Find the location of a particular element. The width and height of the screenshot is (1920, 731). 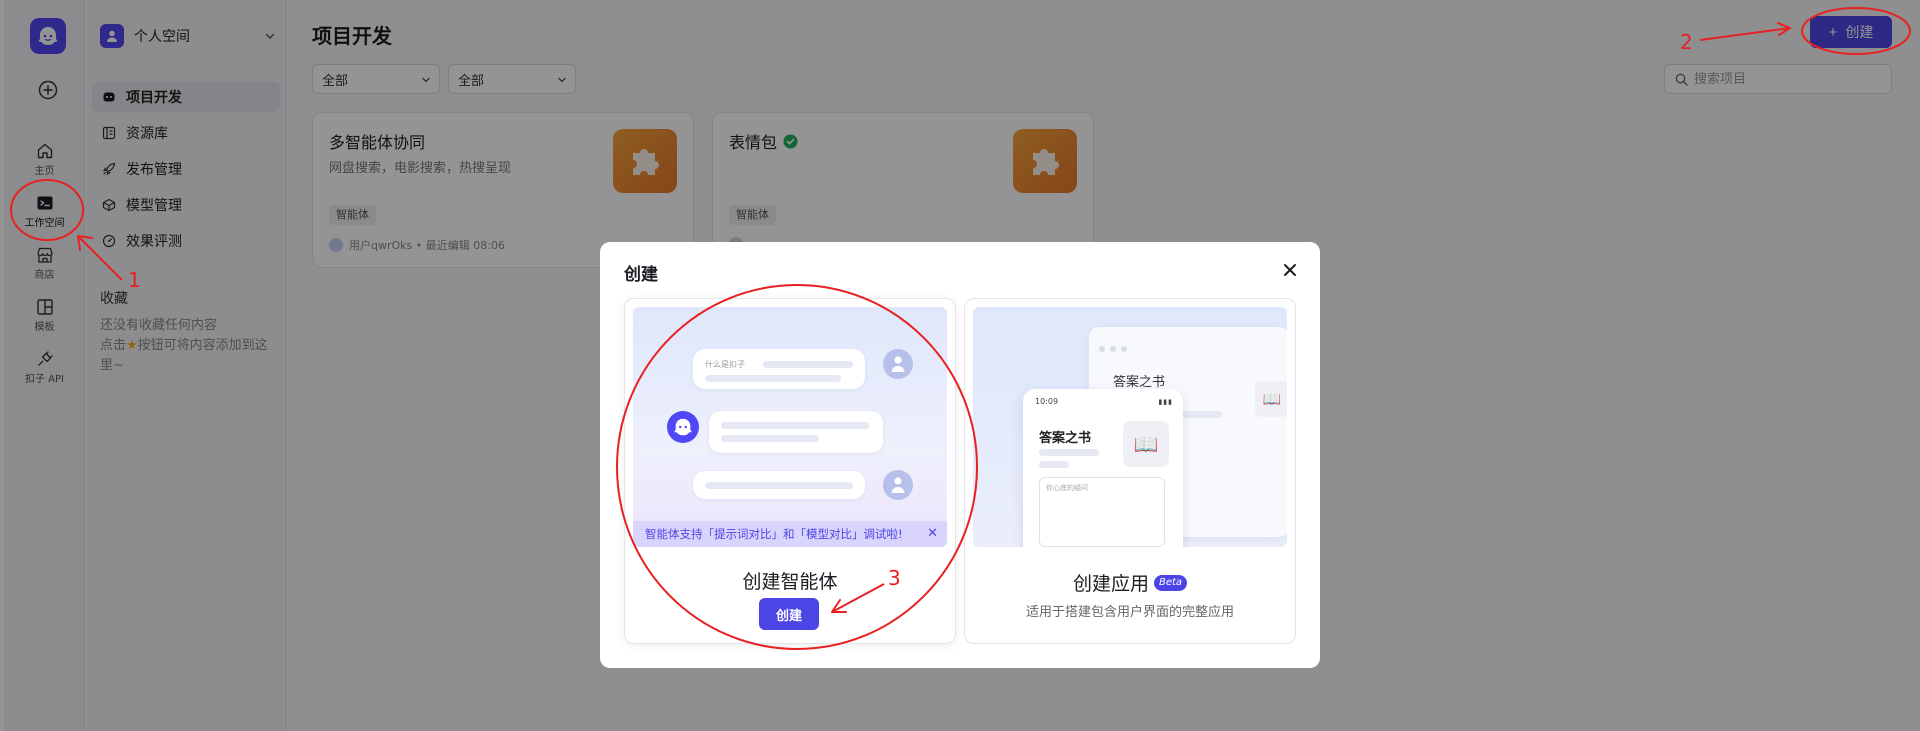

agent-preview: 什么是扣子 智能体支持「提示词对比」和「模型对比」调试啦! ✕ is located at coordinates (790, 427).